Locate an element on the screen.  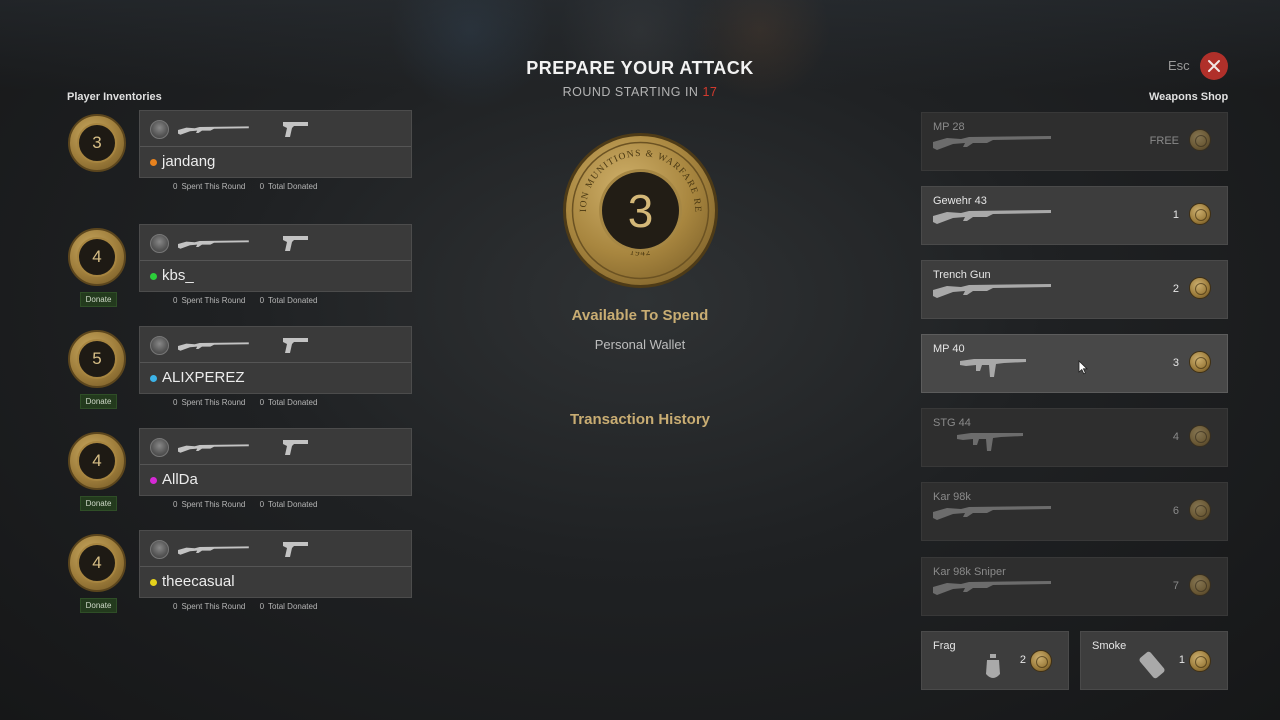
player-card: theecasual is located at coordinates (275, 564).